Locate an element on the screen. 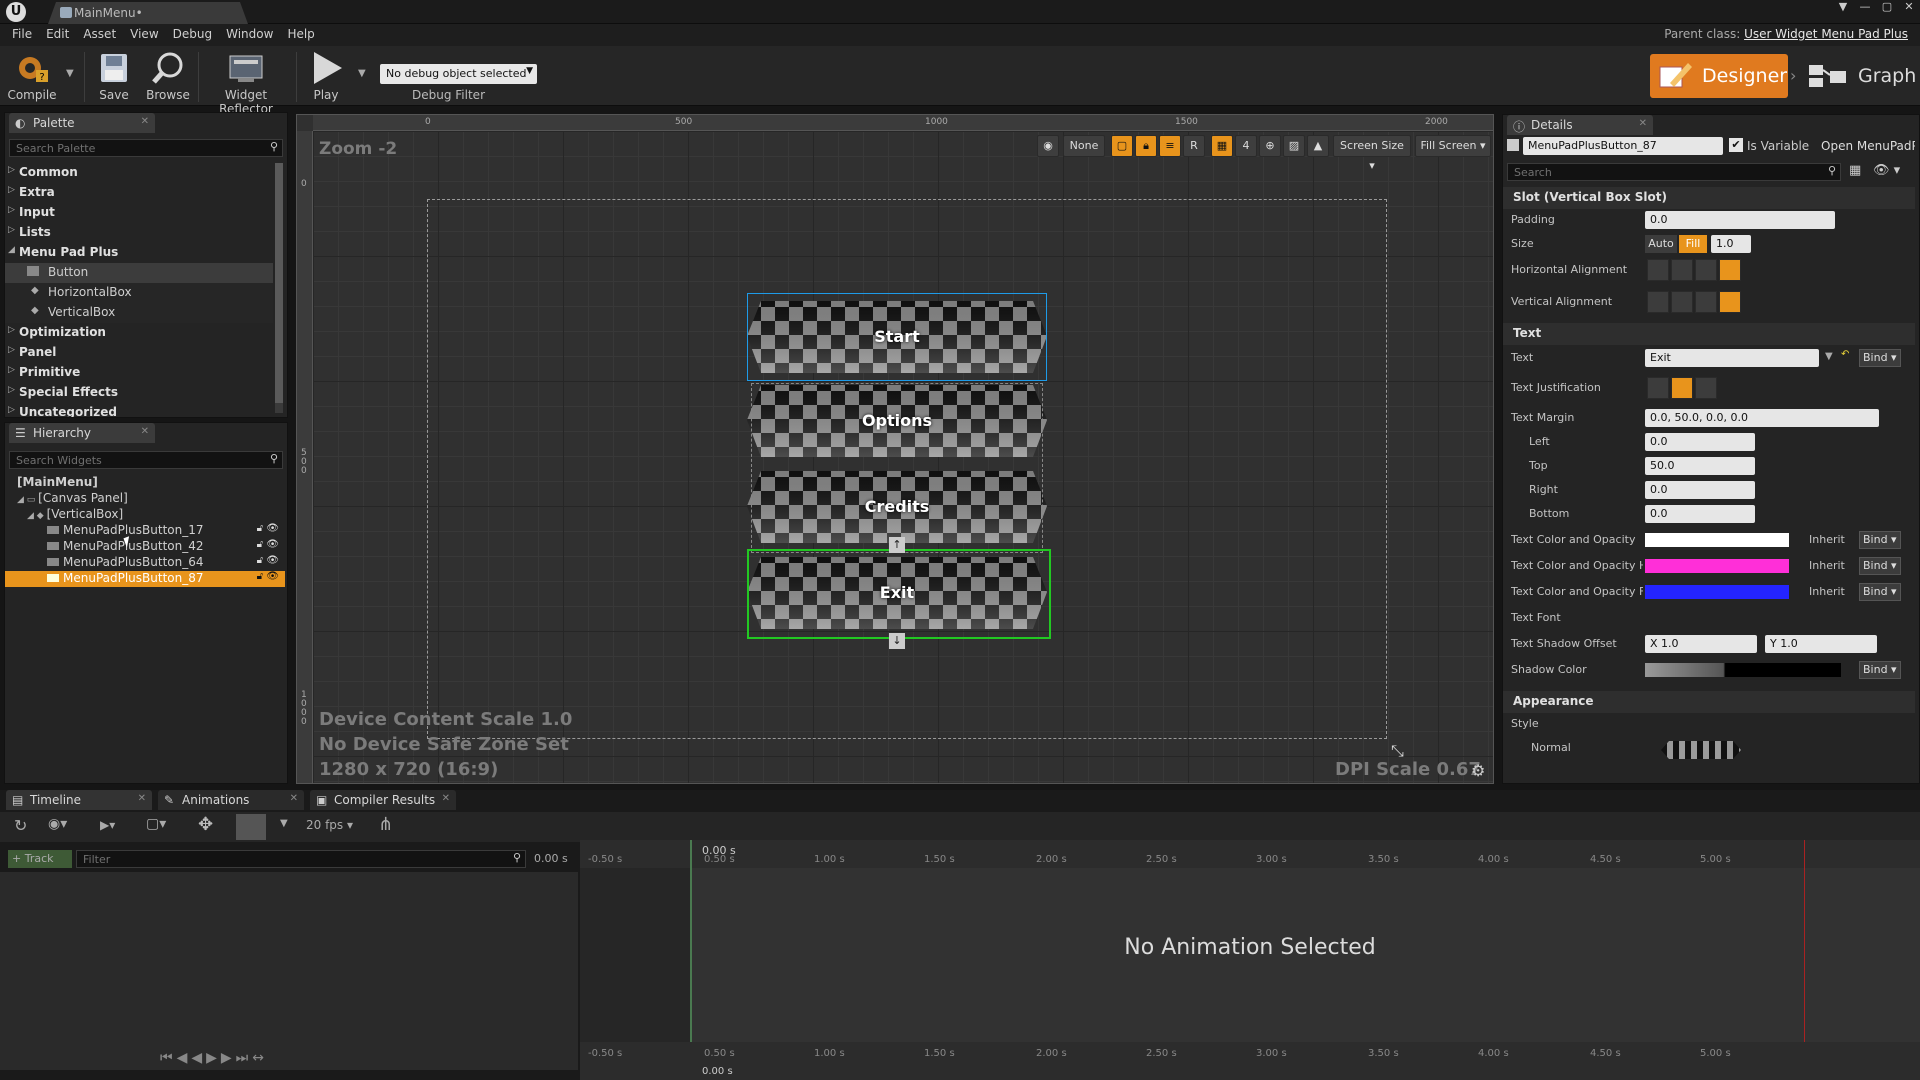 The width and height of the screenshot is (1920, 1080). screen-size-dropdown: Screen Size ▾ is located at coordinates (1372, 153).